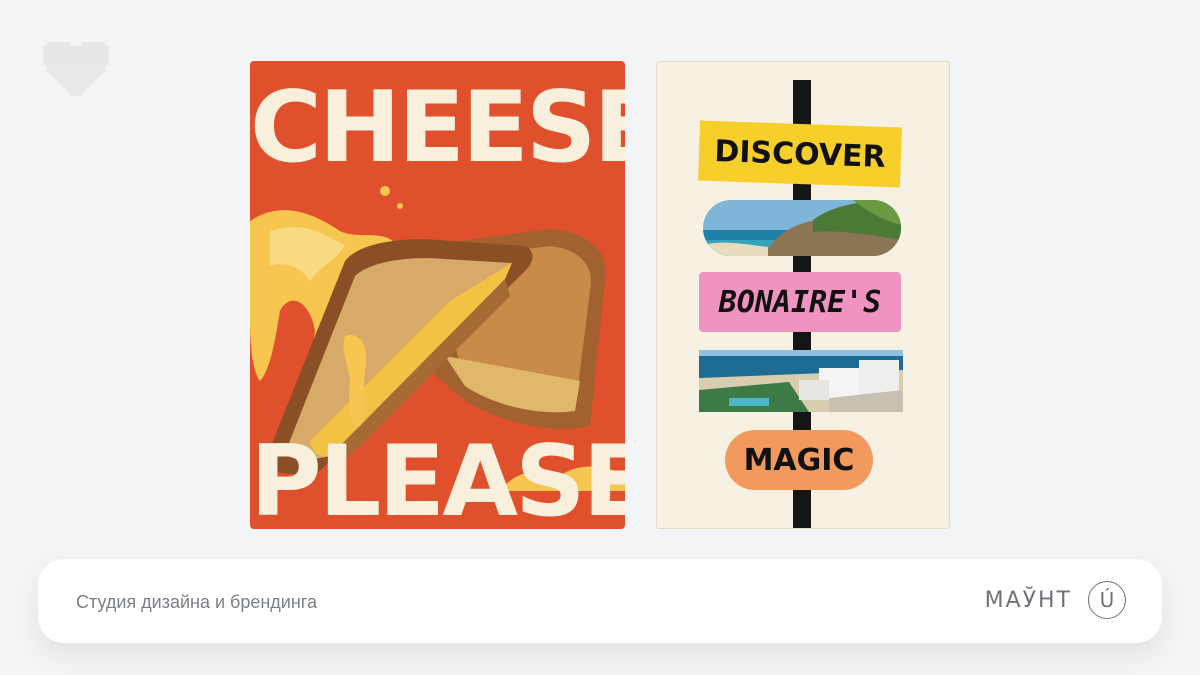 The image size is (1200, 675). What do you see at coordinates (600, 601) in the screenshot?
I see `footer-bar: Студия дизайна и брендинга МАЎНТ Ú` at bounding box center [600, 601].